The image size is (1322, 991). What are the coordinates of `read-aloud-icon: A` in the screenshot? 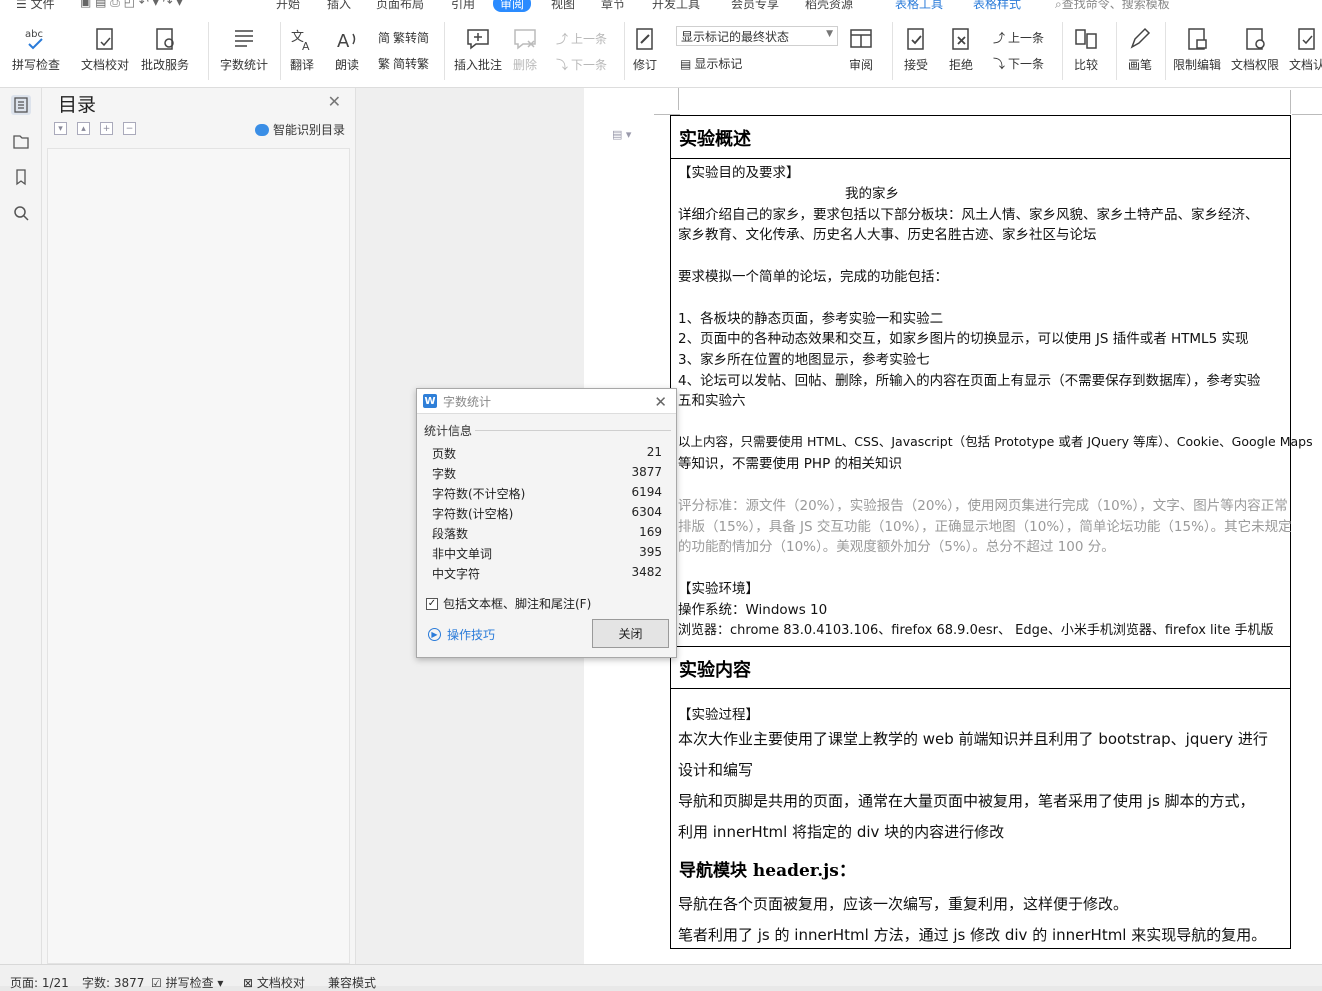 It's located at (346, 41).